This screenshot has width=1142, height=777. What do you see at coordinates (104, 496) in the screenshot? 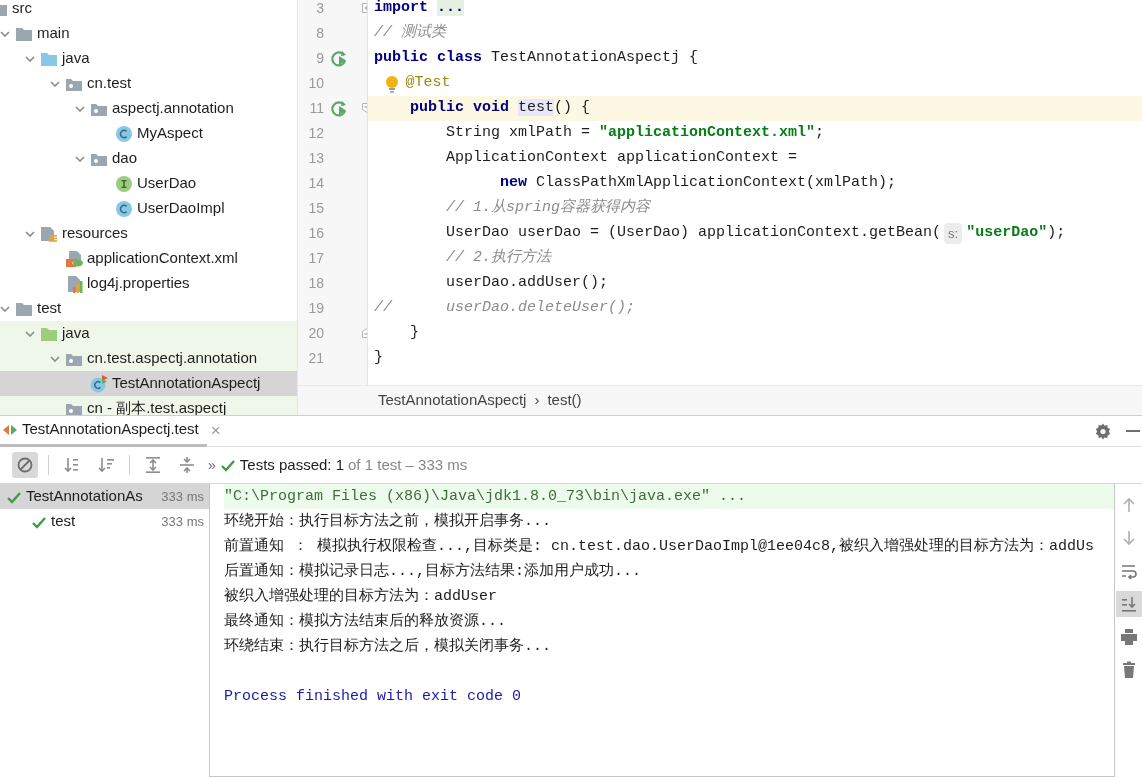
I see `test-item: TestAnnotationAs 333 ms` at bounding box center [104, 496].